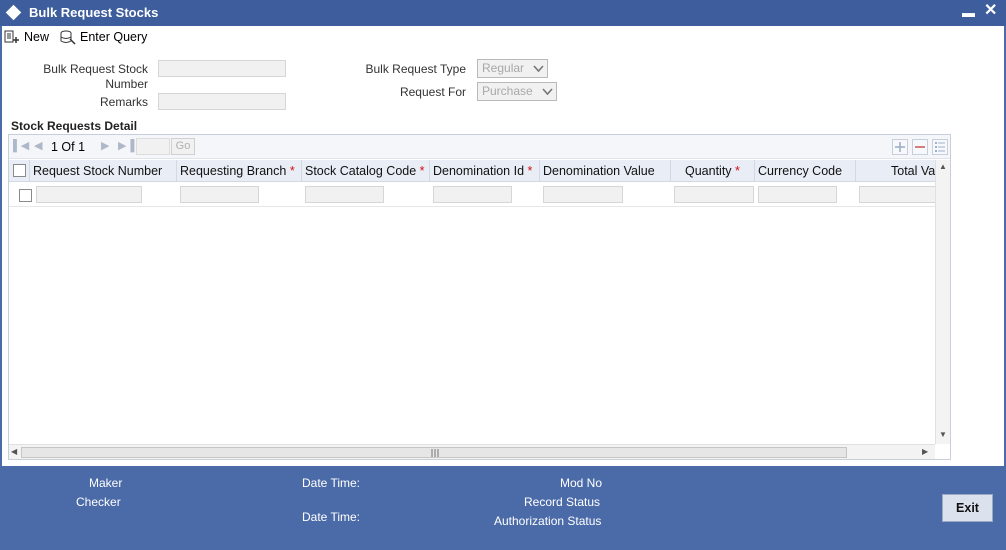 This screenshot has height=550, width=1006. I want to click on col-header-label: Stock Catalog Code, so click(361, 171).